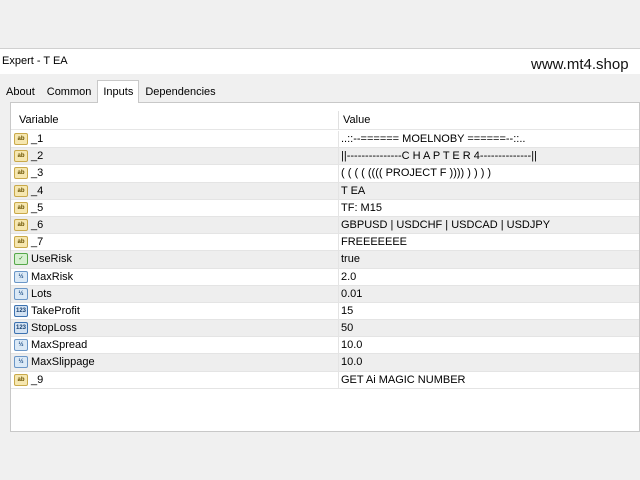 The image size is (640, 480). I want to click on variable-name: _5, so click(37, 207).